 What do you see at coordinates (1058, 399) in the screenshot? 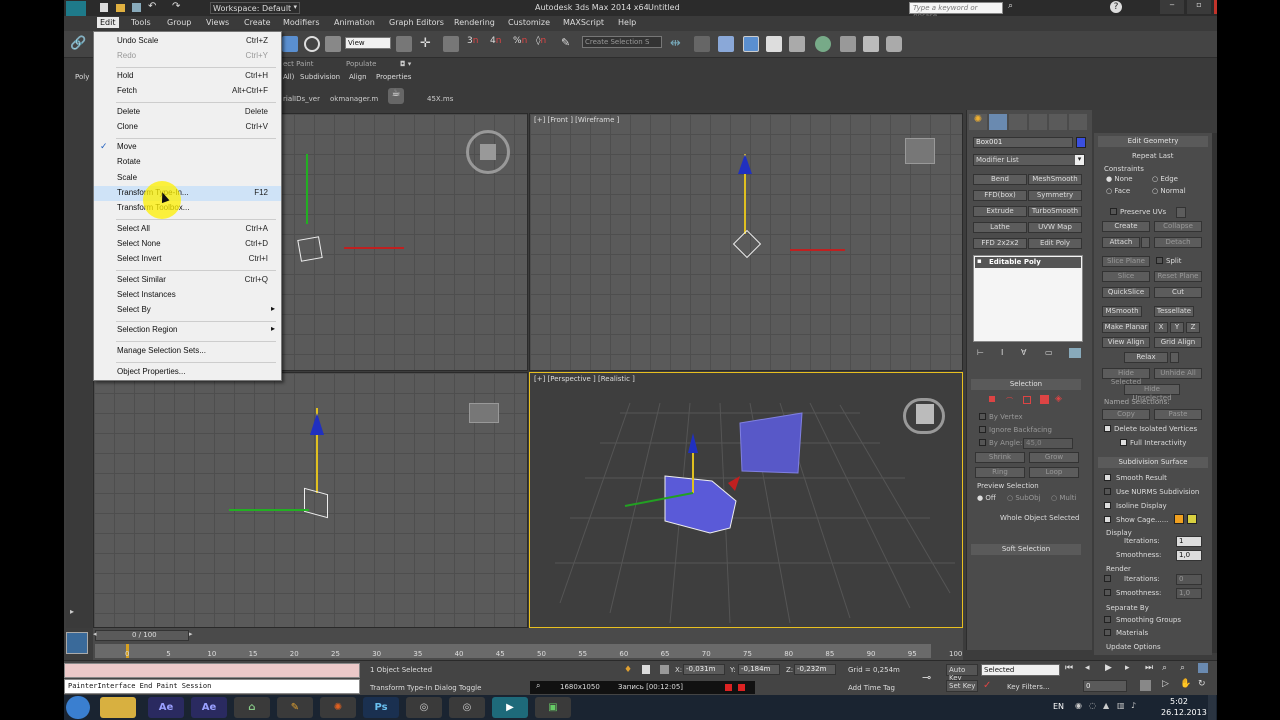
I see `element-mode-icon: ◈` at bounding box center [1058, 399].